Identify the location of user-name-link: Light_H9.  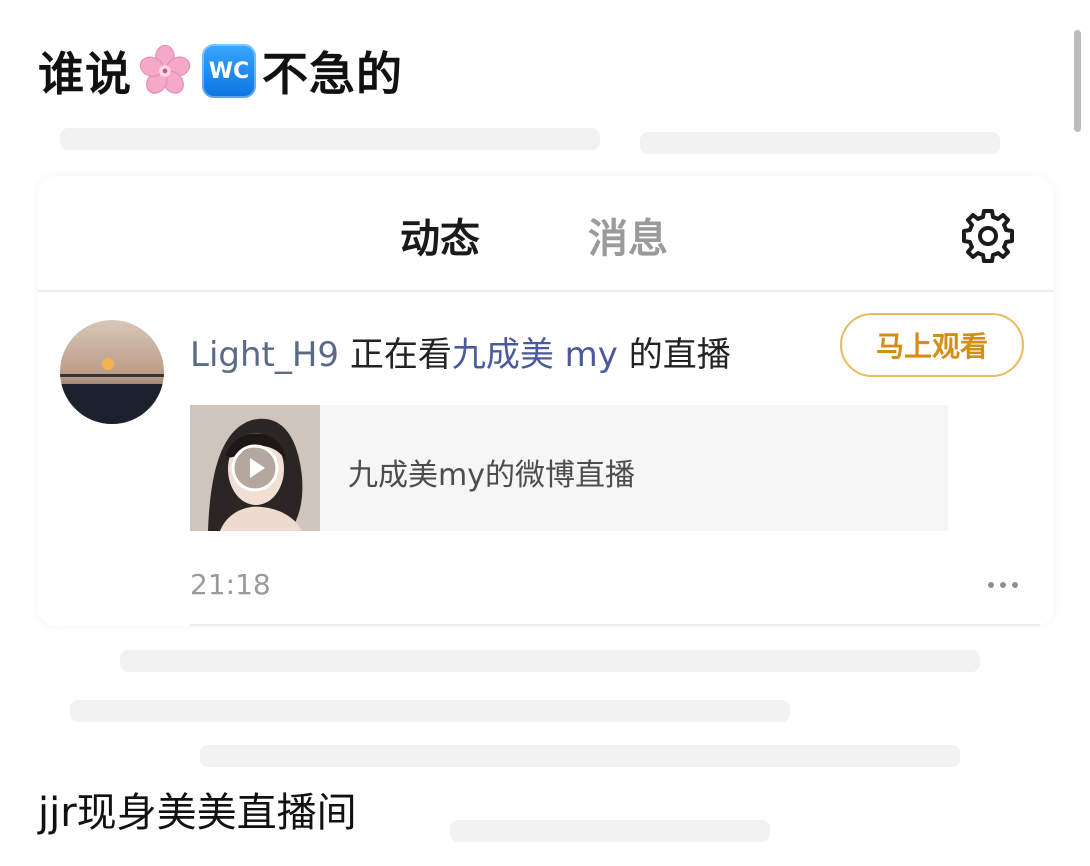
(264, 355).